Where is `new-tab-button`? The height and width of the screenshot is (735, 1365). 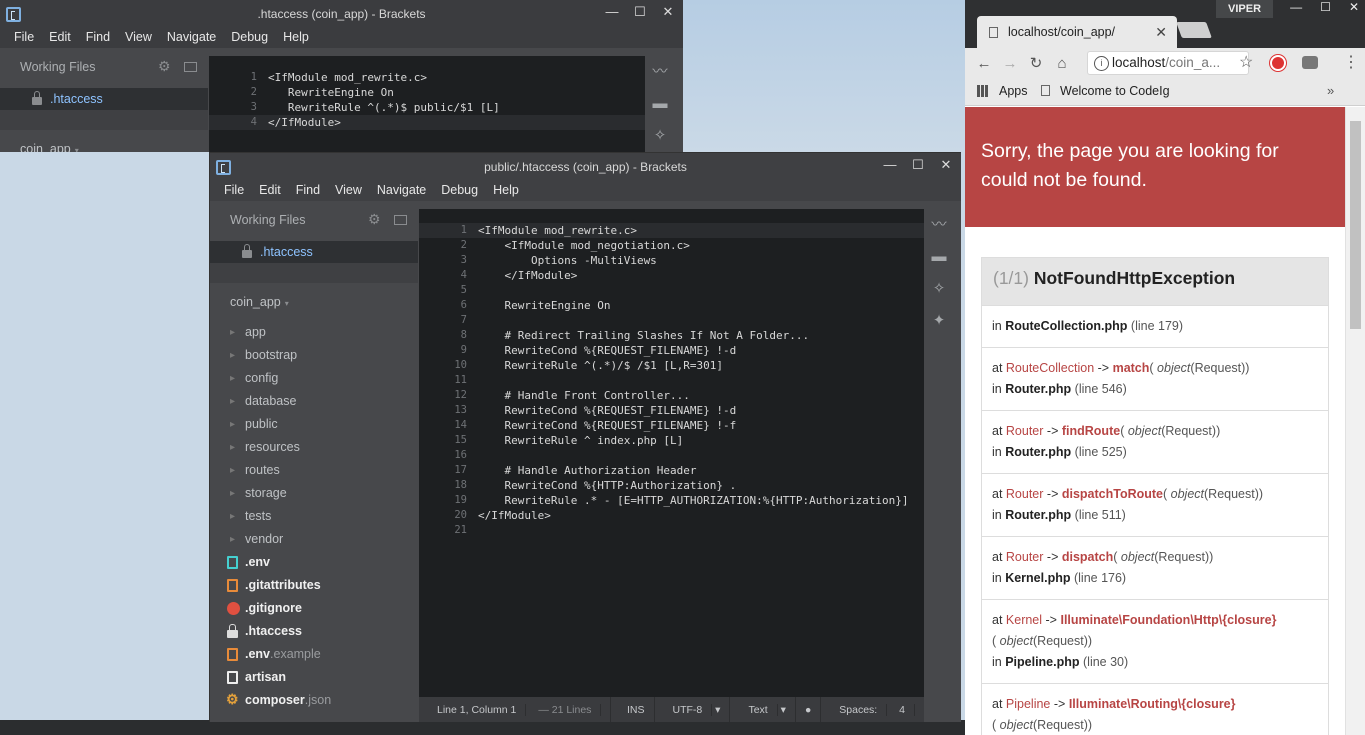
new-tab-button is located at coordinates (1194, 30).